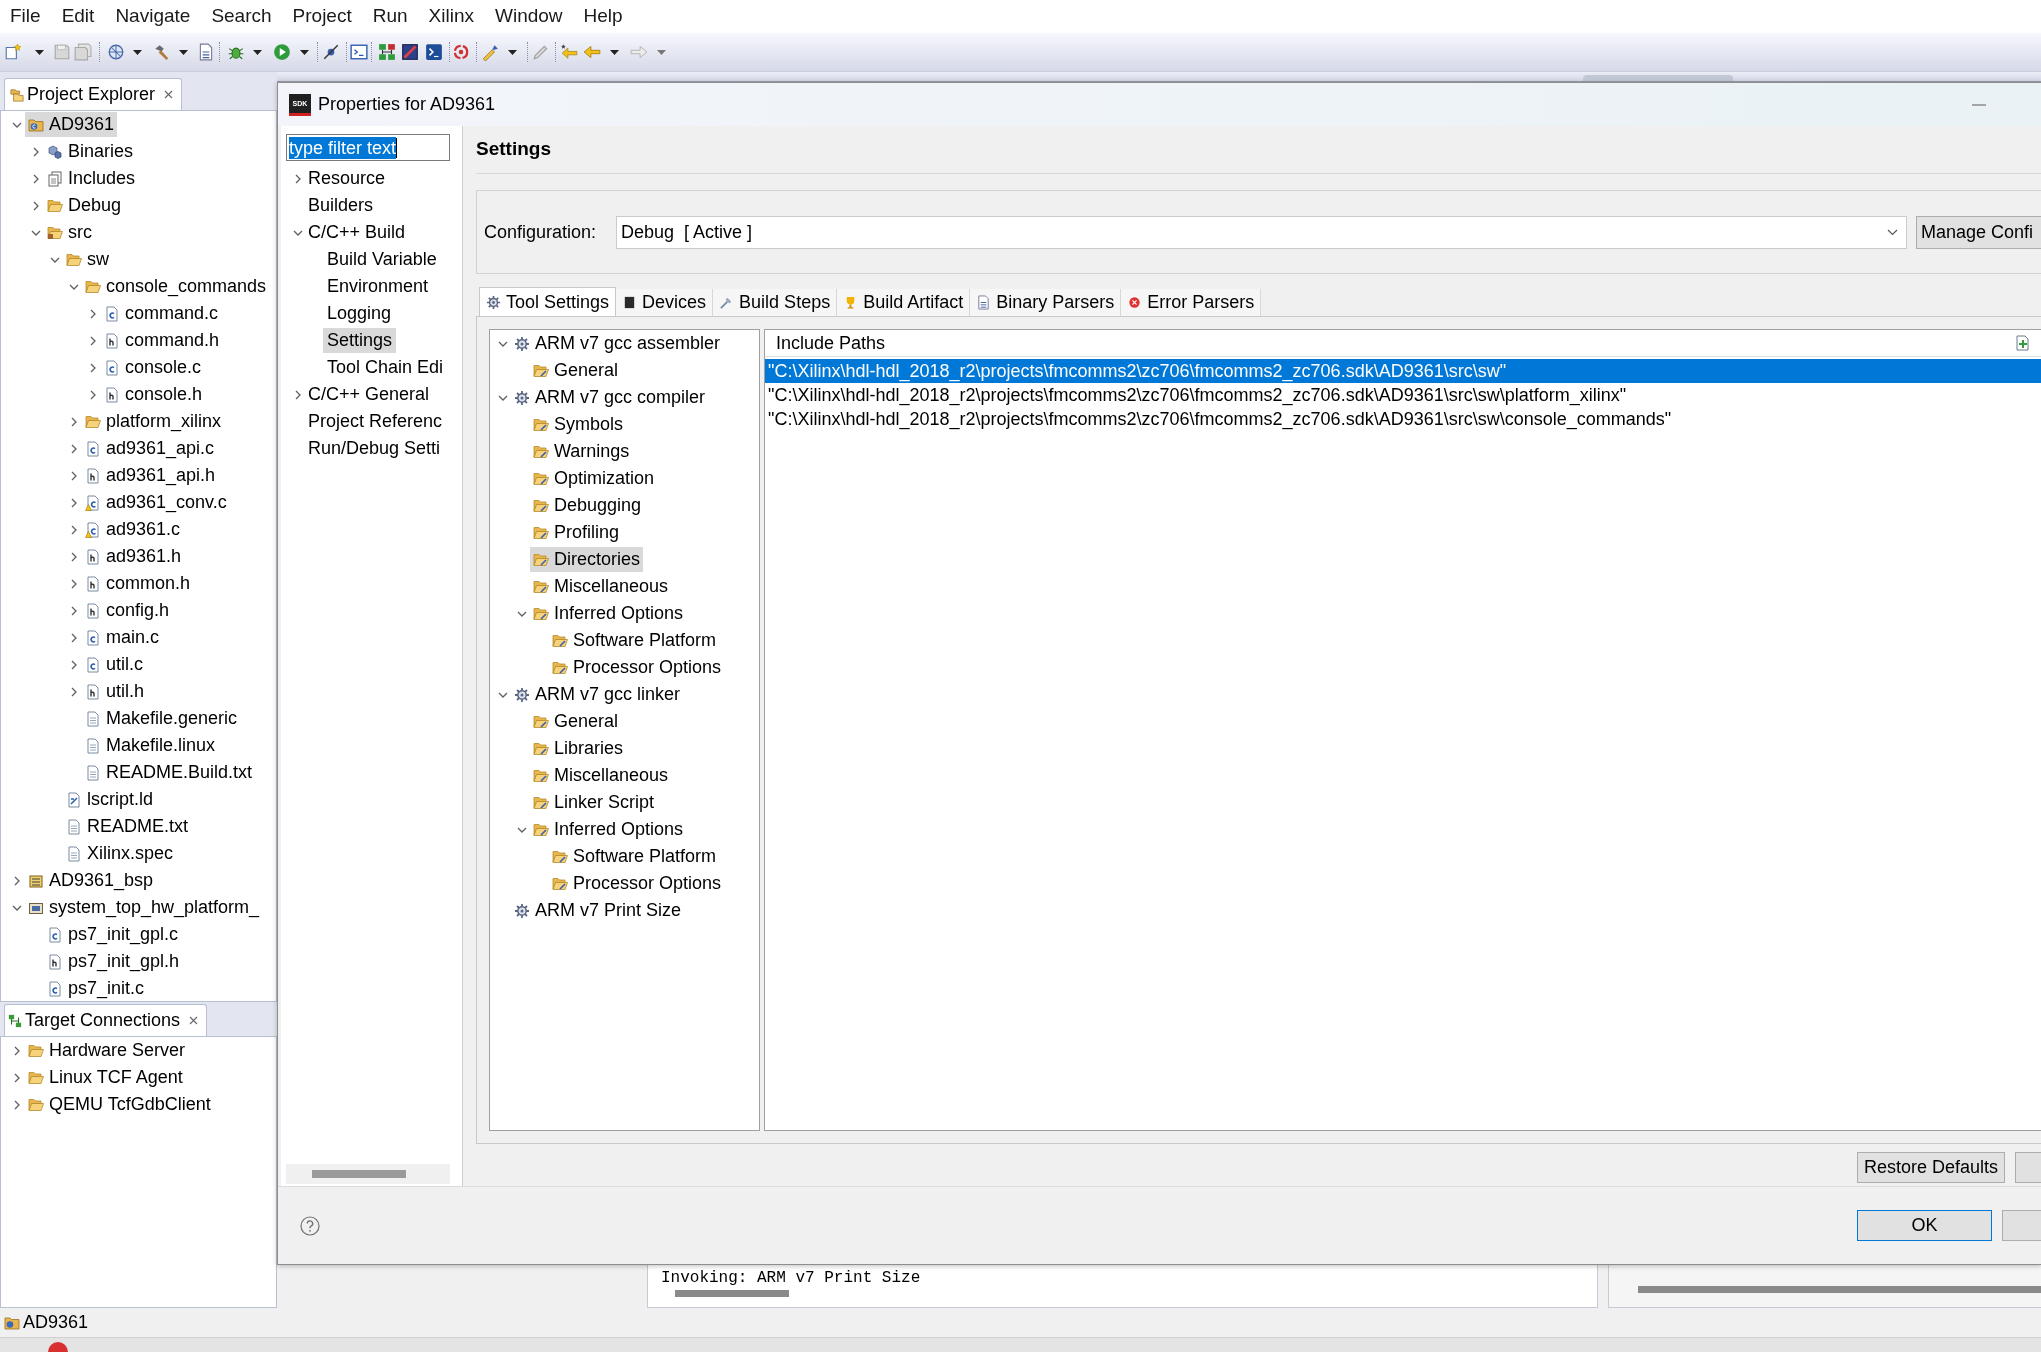 Image resolution: width=2041 pixels, height=1352 pixels. What do you see at coordinates (93, 94) in the screenshot?
I see `view-tab: Project Explorer` at bounding box center [93, 94].